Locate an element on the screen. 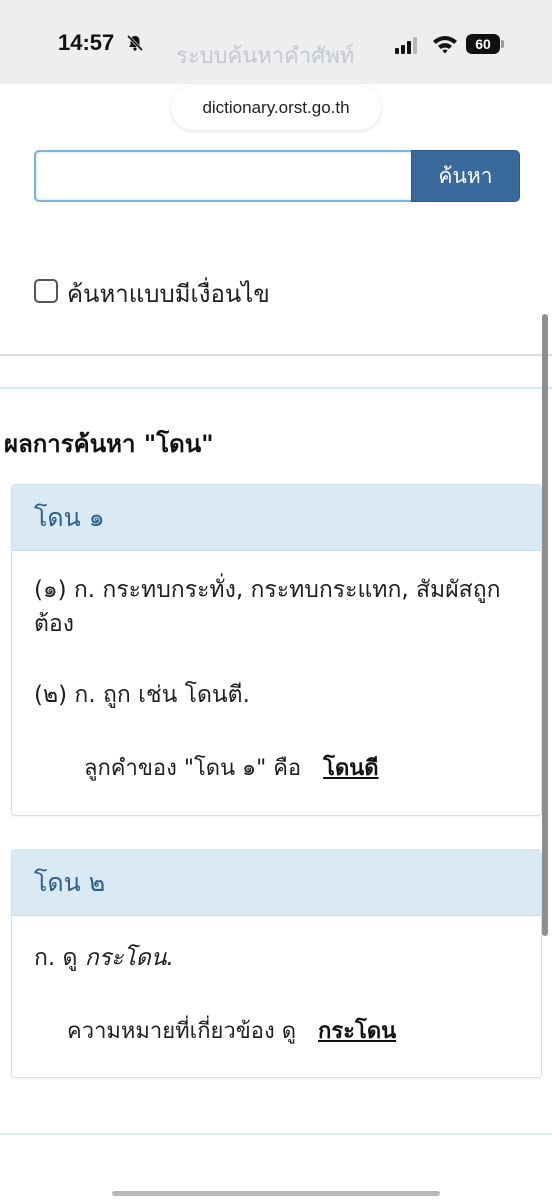 Image resolution: width=552 pixels, height=1200 pixels. derived-words: ลูกคำของ "โดน ๑" คือ โดนดี is located at coordinates (231, 767).